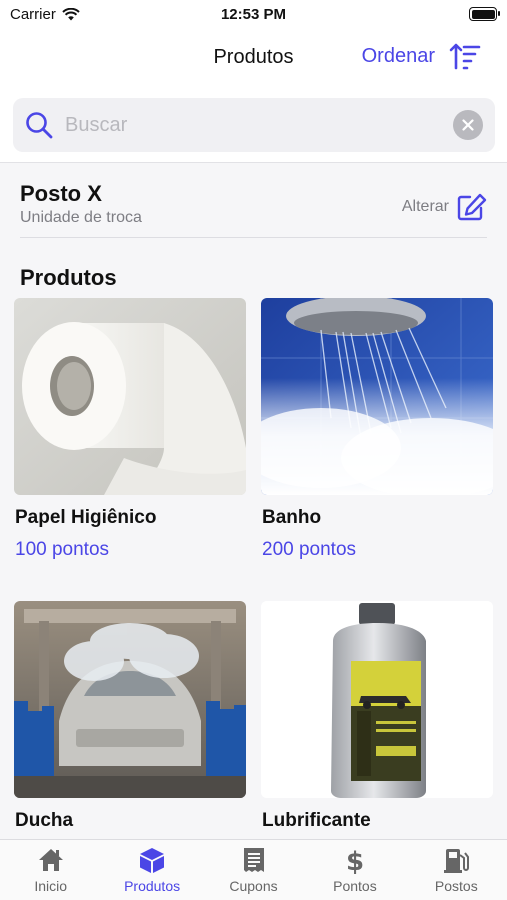 The image size is (507, 900). What do you see at coordinates (316, 820) in the screenshot?
I see `product-name: Lubrificante` at bounding box center [316, 820].